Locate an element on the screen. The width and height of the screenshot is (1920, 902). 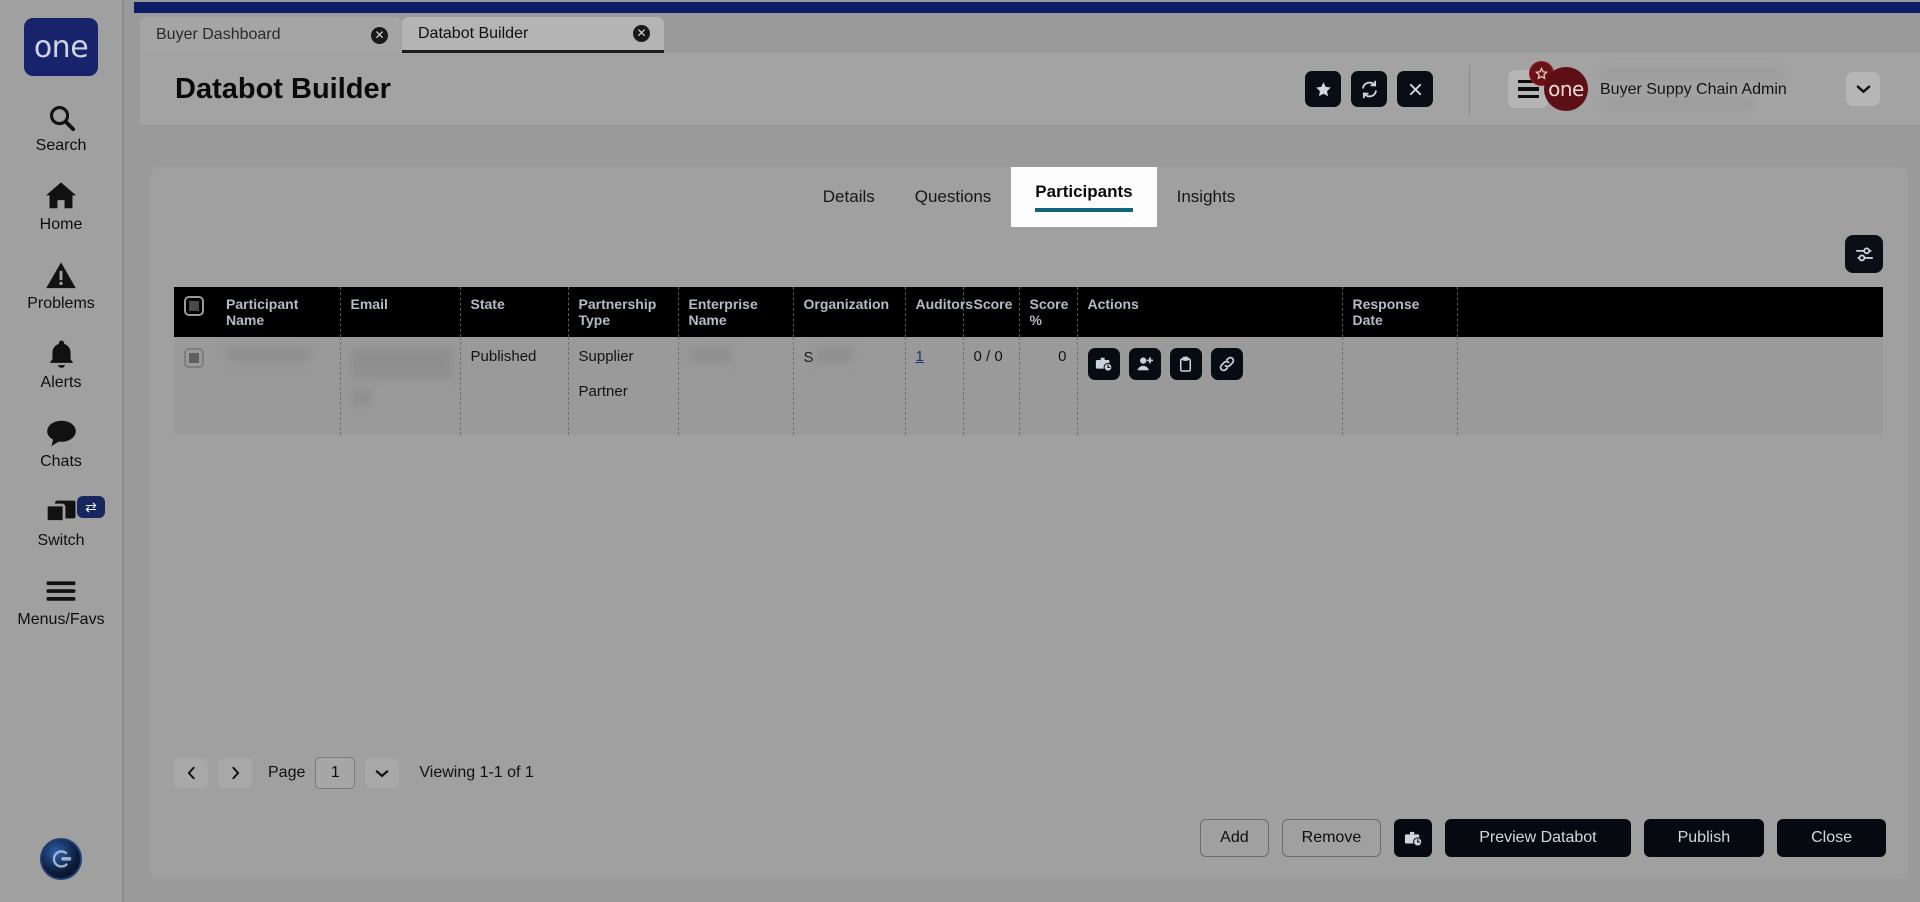
sidebar-item-home: Home is located at coordinates (61, 205).